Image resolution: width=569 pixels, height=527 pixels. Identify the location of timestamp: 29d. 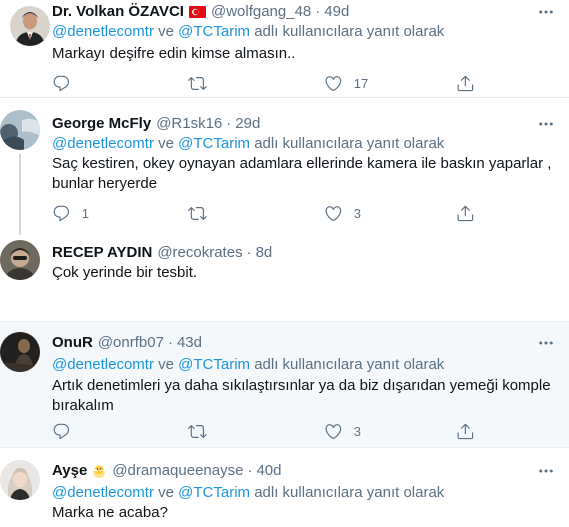
(247, 124).